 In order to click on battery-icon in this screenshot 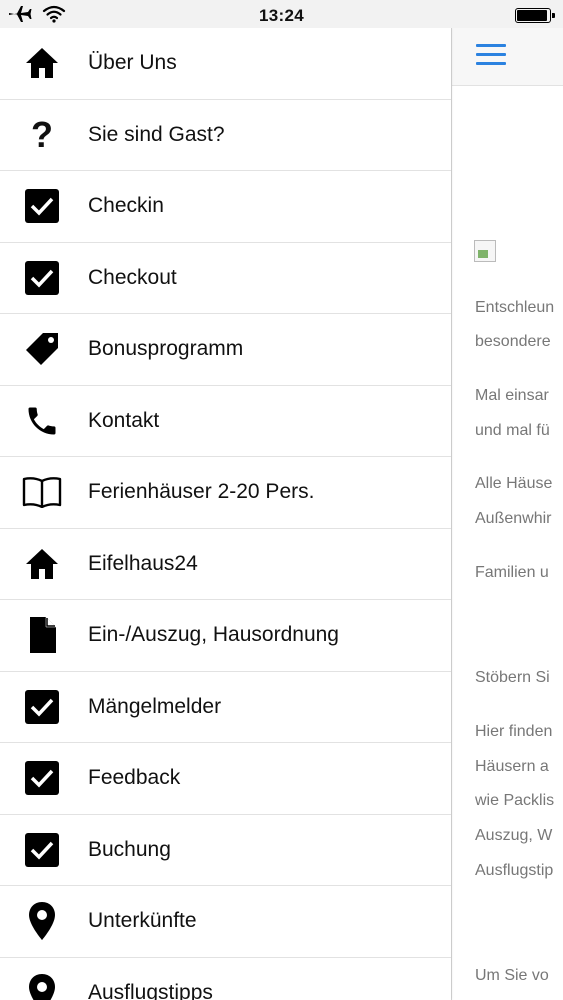, I will do `click(535, 15)`.